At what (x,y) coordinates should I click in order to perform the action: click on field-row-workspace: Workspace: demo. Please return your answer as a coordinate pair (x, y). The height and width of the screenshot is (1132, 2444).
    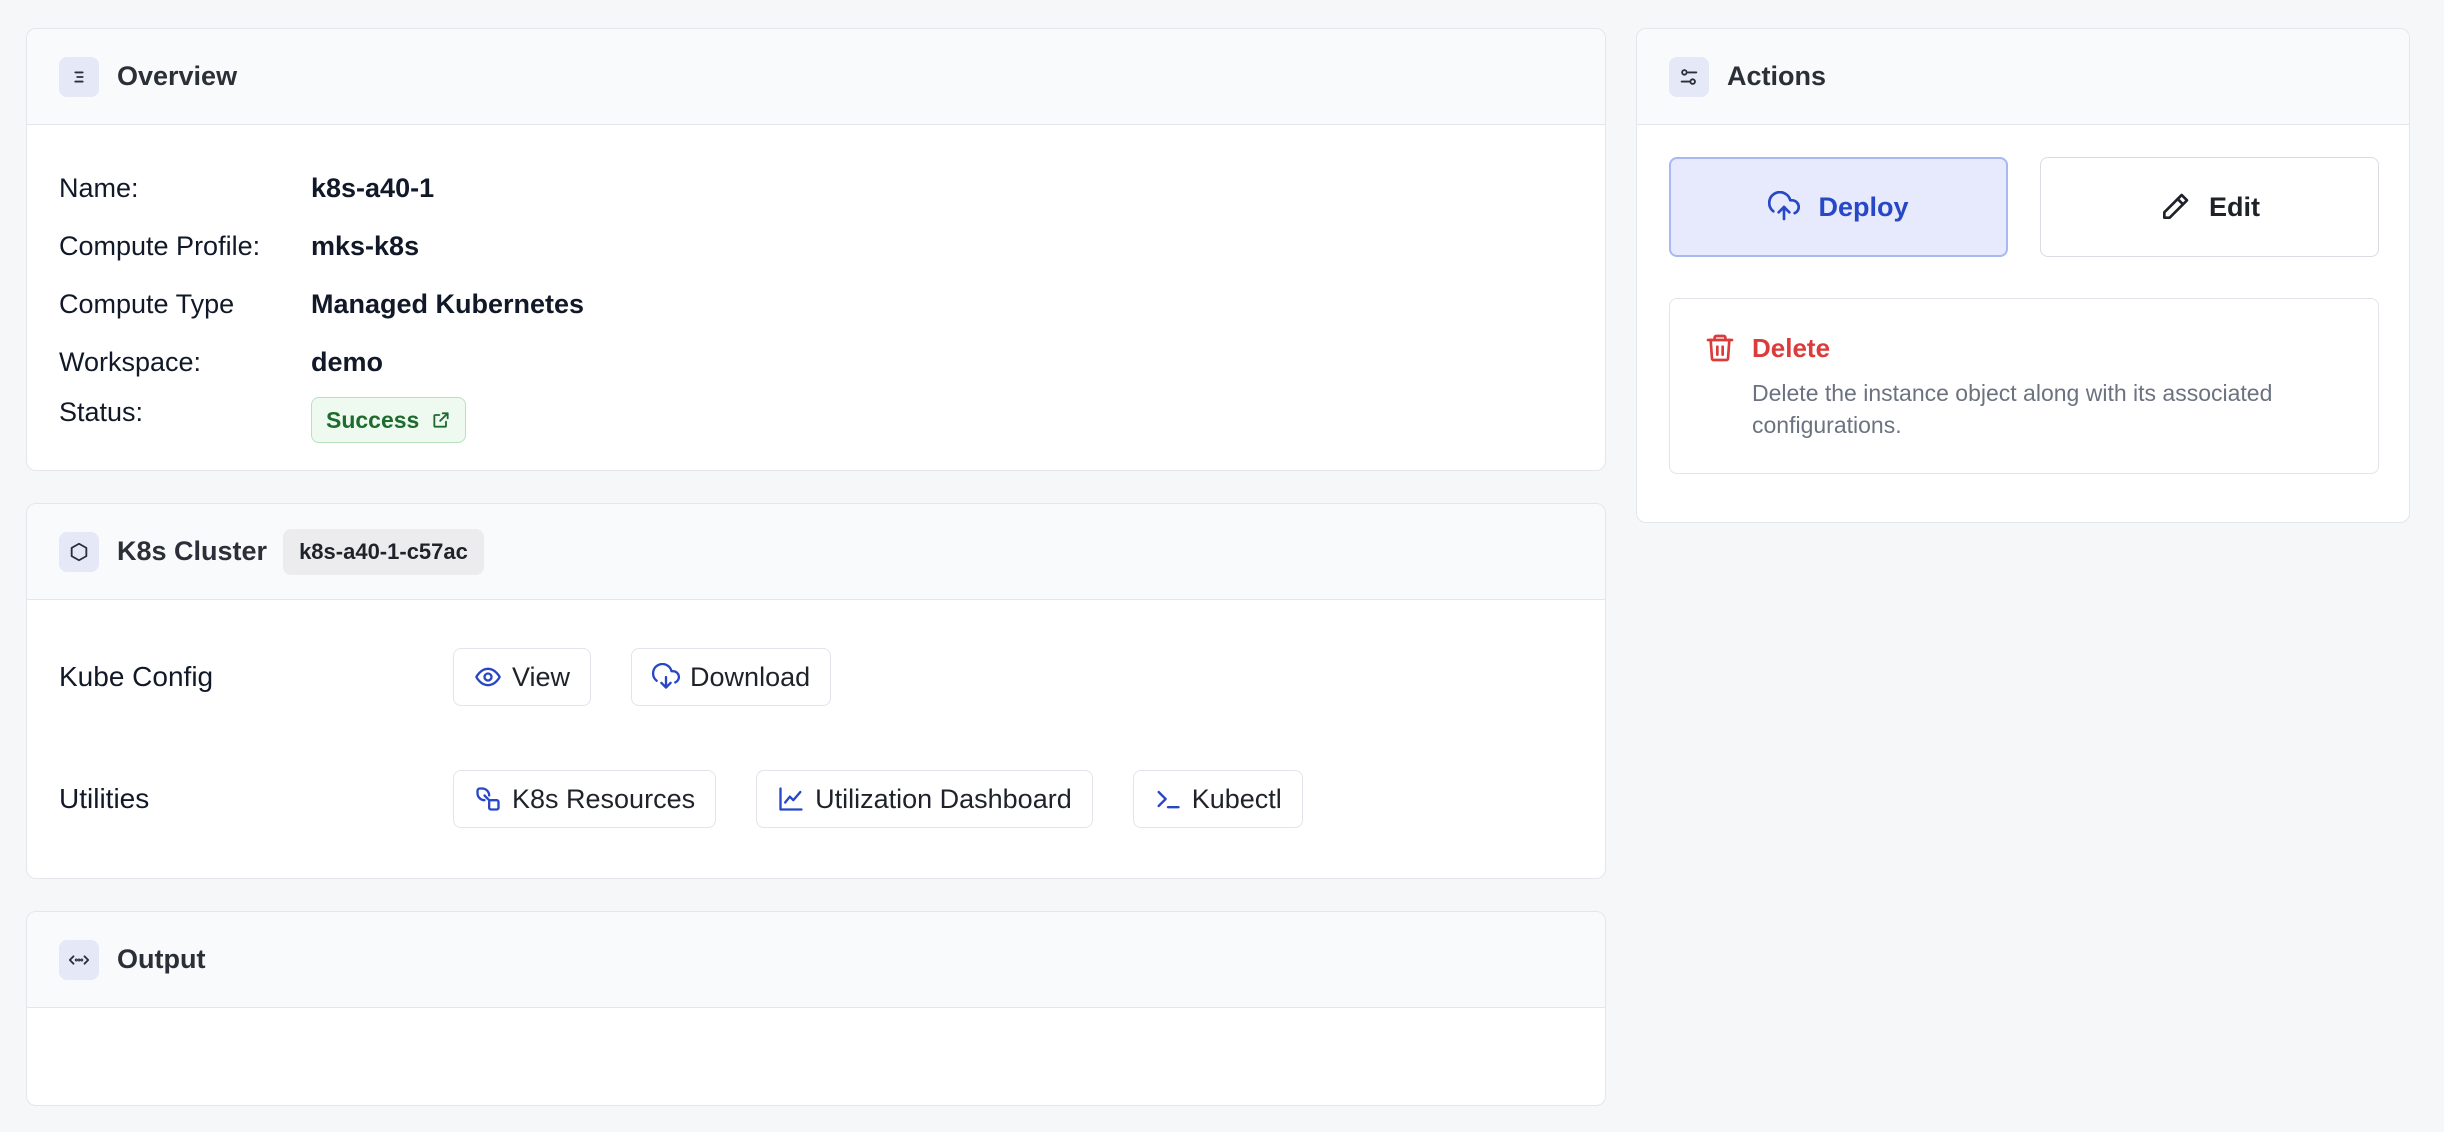
    Looking at the image, I should click on (832, 362).